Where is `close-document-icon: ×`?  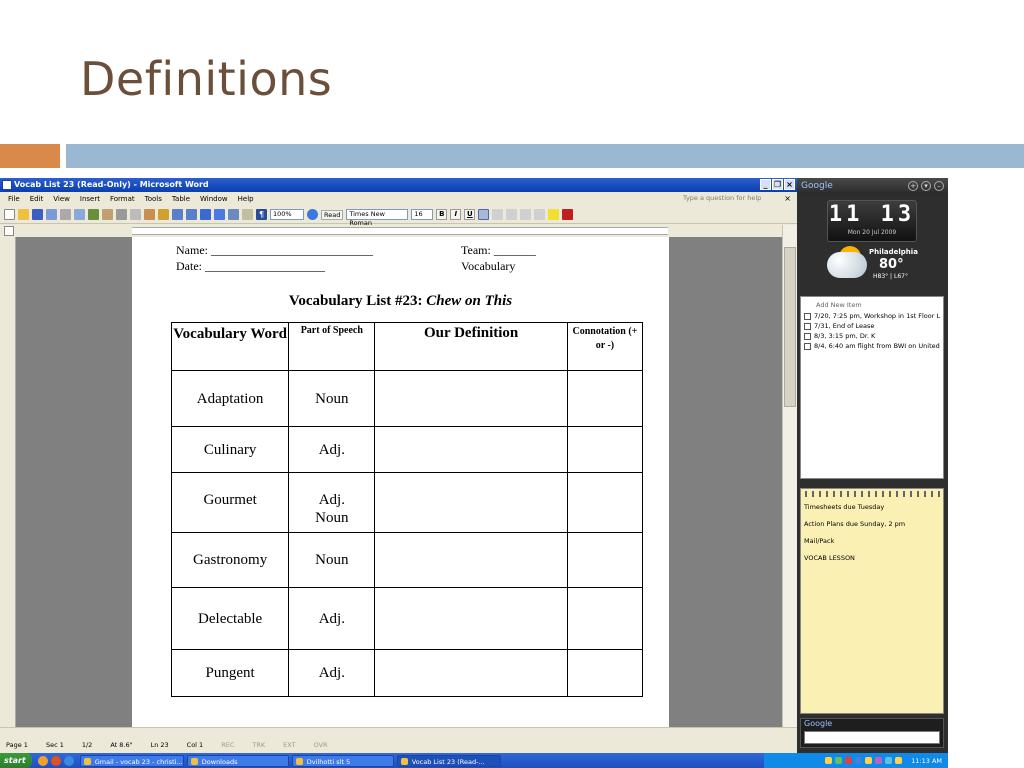
close-document-icon: × is located at coordinates (787, 199).